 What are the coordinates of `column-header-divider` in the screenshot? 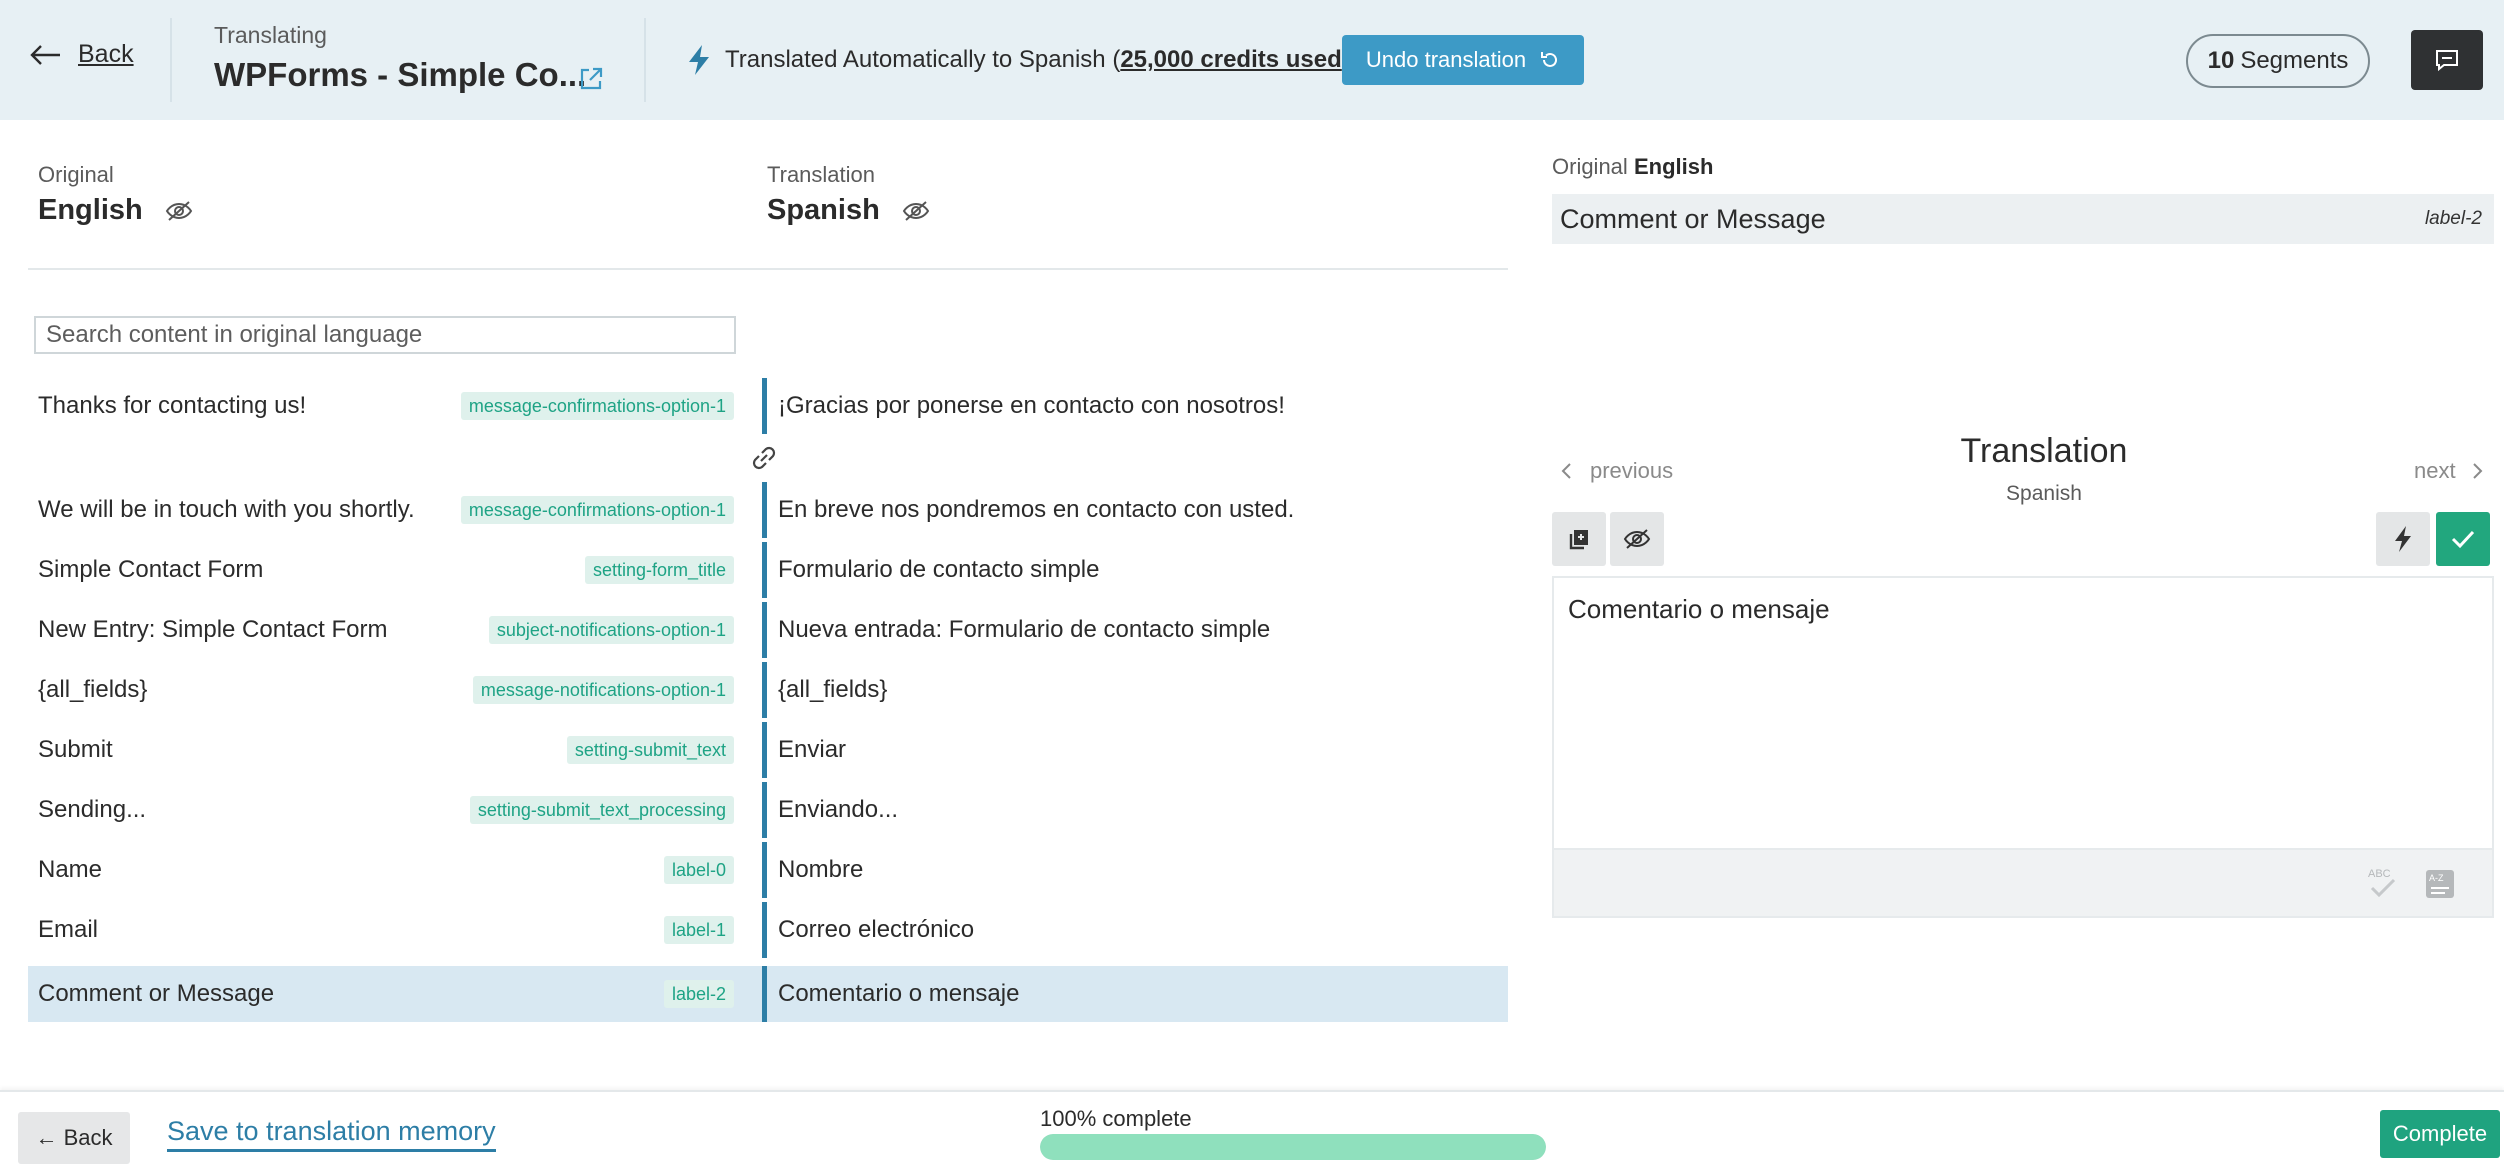 It's located at (768, 269).